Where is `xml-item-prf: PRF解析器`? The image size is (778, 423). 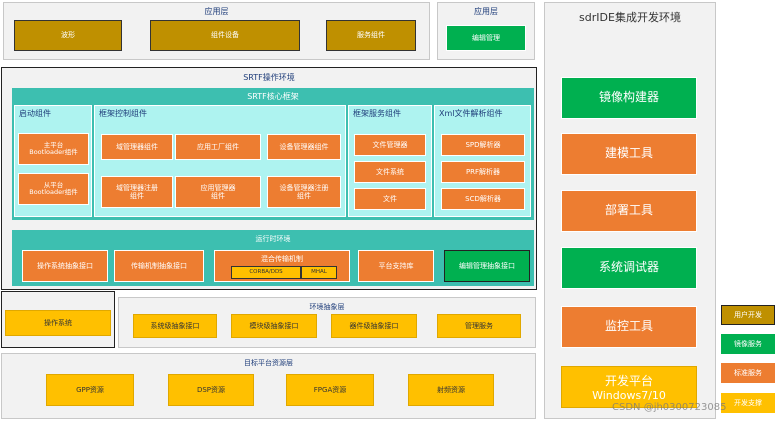 xml-item-prf: PRF解析器 is located at coordinates (483, 172).